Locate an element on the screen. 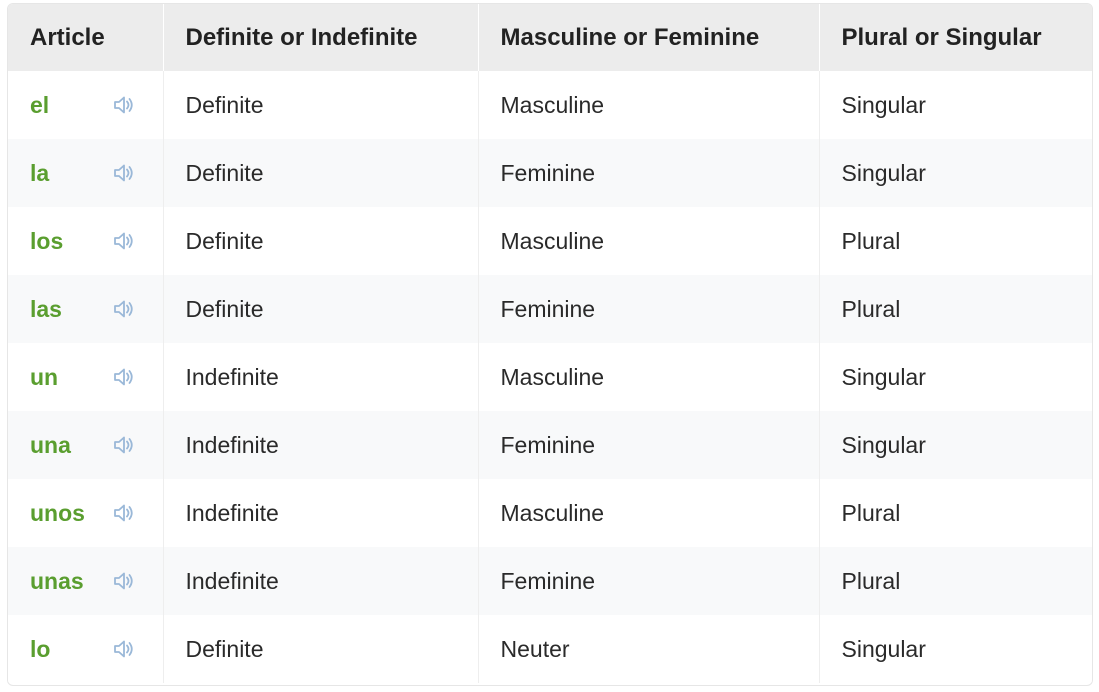 The height and width of the screenshot is (692, 1099). table-row: el Definite Masculine Singular is located at coordinates (550, 105).